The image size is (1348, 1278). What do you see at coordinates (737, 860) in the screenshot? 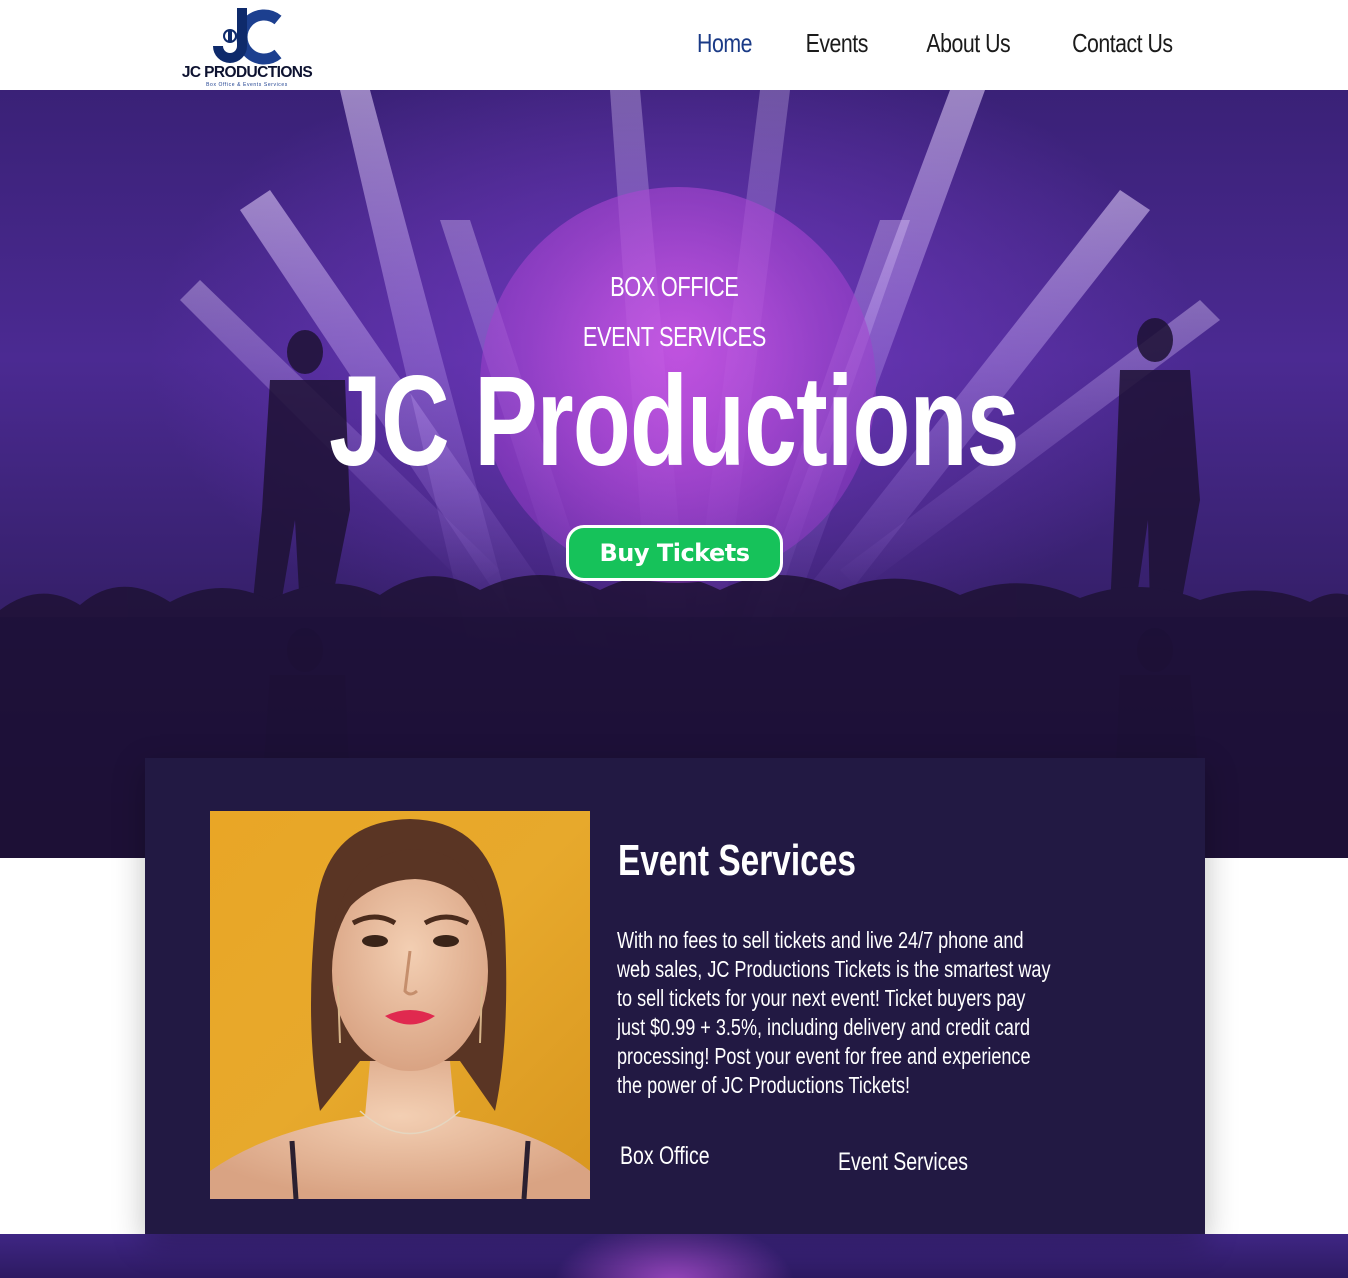
I see `card-heading: Event Services` at bounding box center [737, 860].